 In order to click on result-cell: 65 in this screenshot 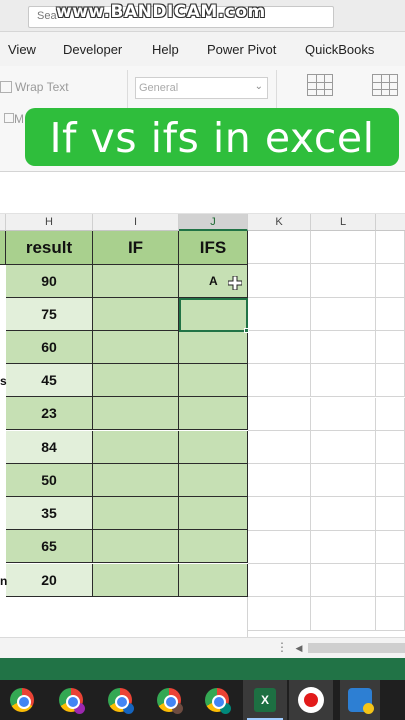, I will do `click(49, 546)`.